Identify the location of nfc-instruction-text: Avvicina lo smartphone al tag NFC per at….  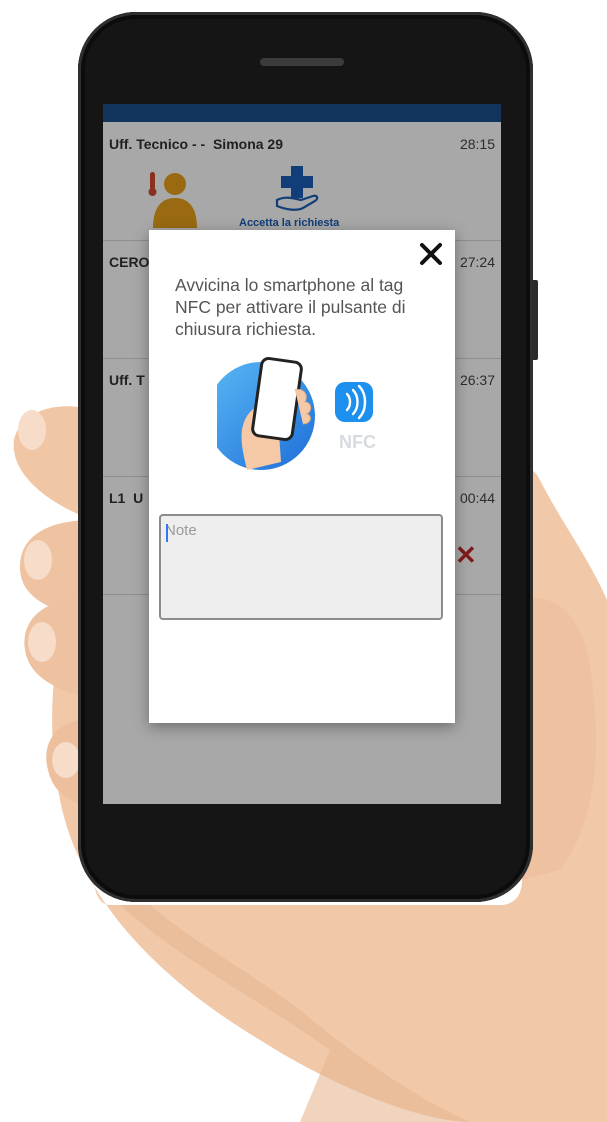
(290, 307).